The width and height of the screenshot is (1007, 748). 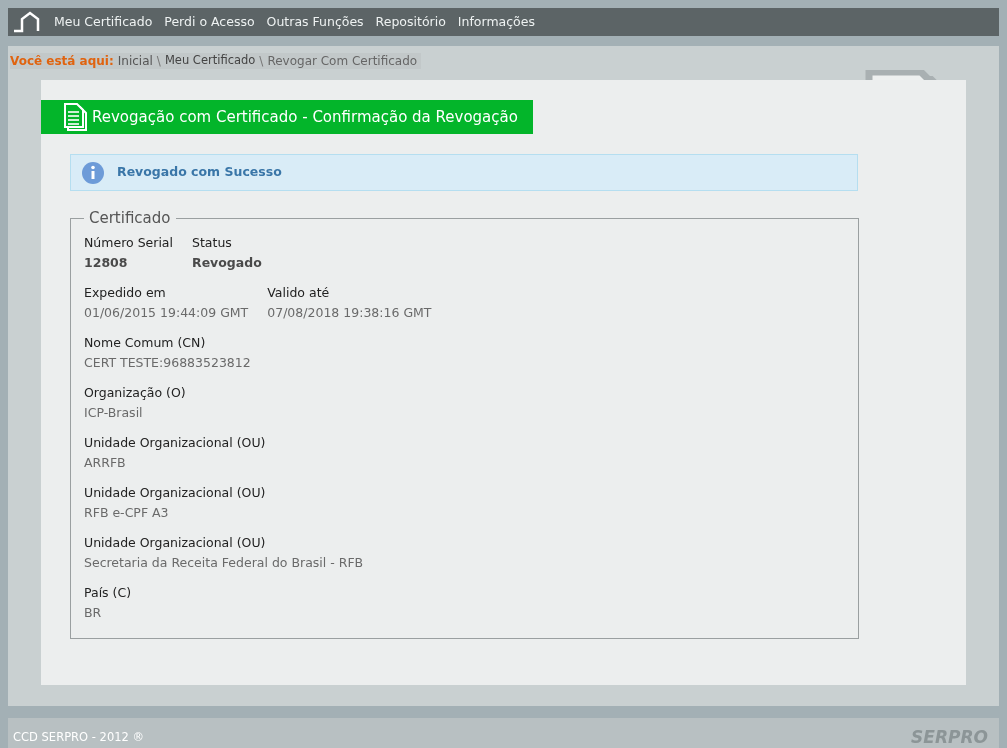 What do you see at coordinates (114, 412) in the screenshot?
I see `field-value: ICP-Brasil` at bounding box center [114, 412].